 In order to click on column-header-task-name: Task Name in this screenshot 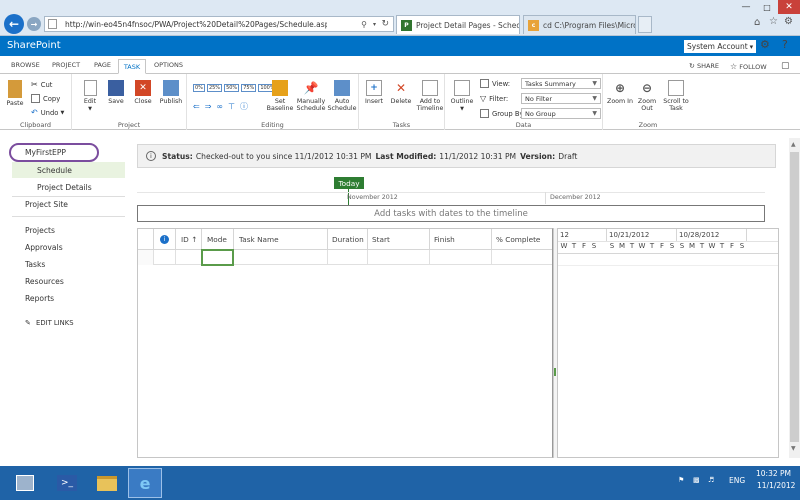, I will do `click(281, 239)`.